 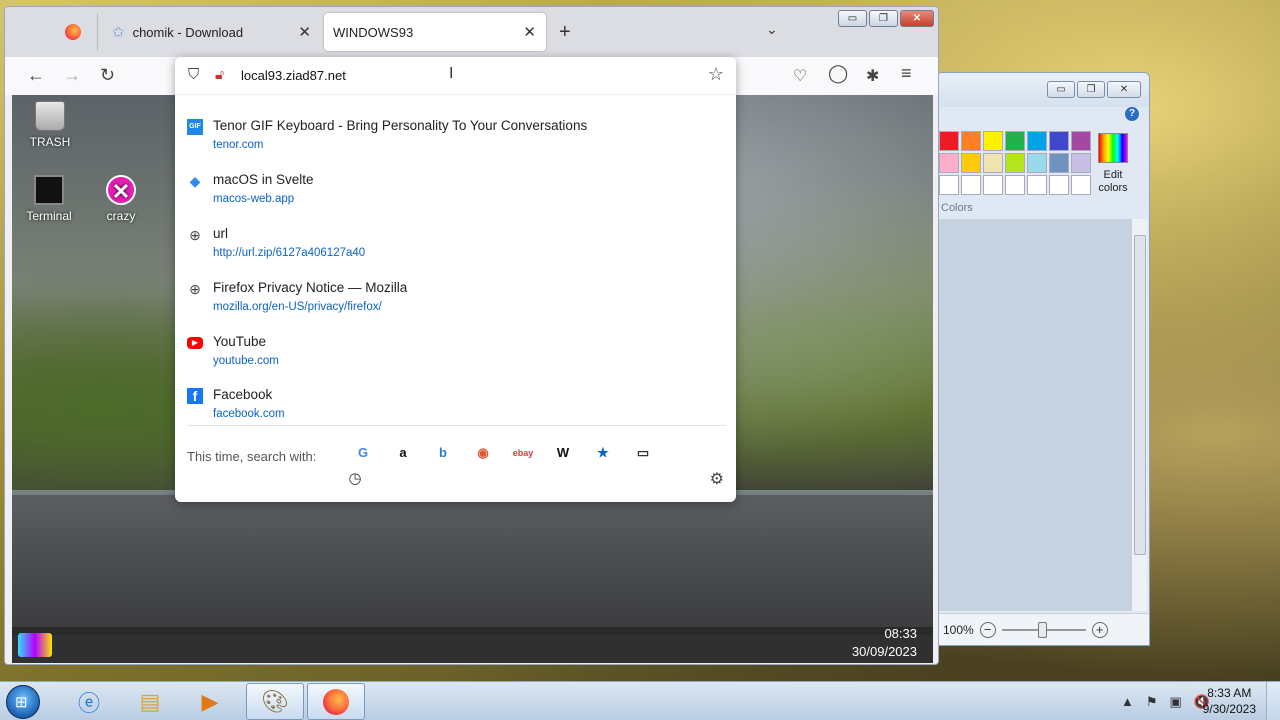 What do you see at coordinates (336, 701) in the screenshot?
I see `firefox-taskbar-icon` at bounding box center [336, 701].